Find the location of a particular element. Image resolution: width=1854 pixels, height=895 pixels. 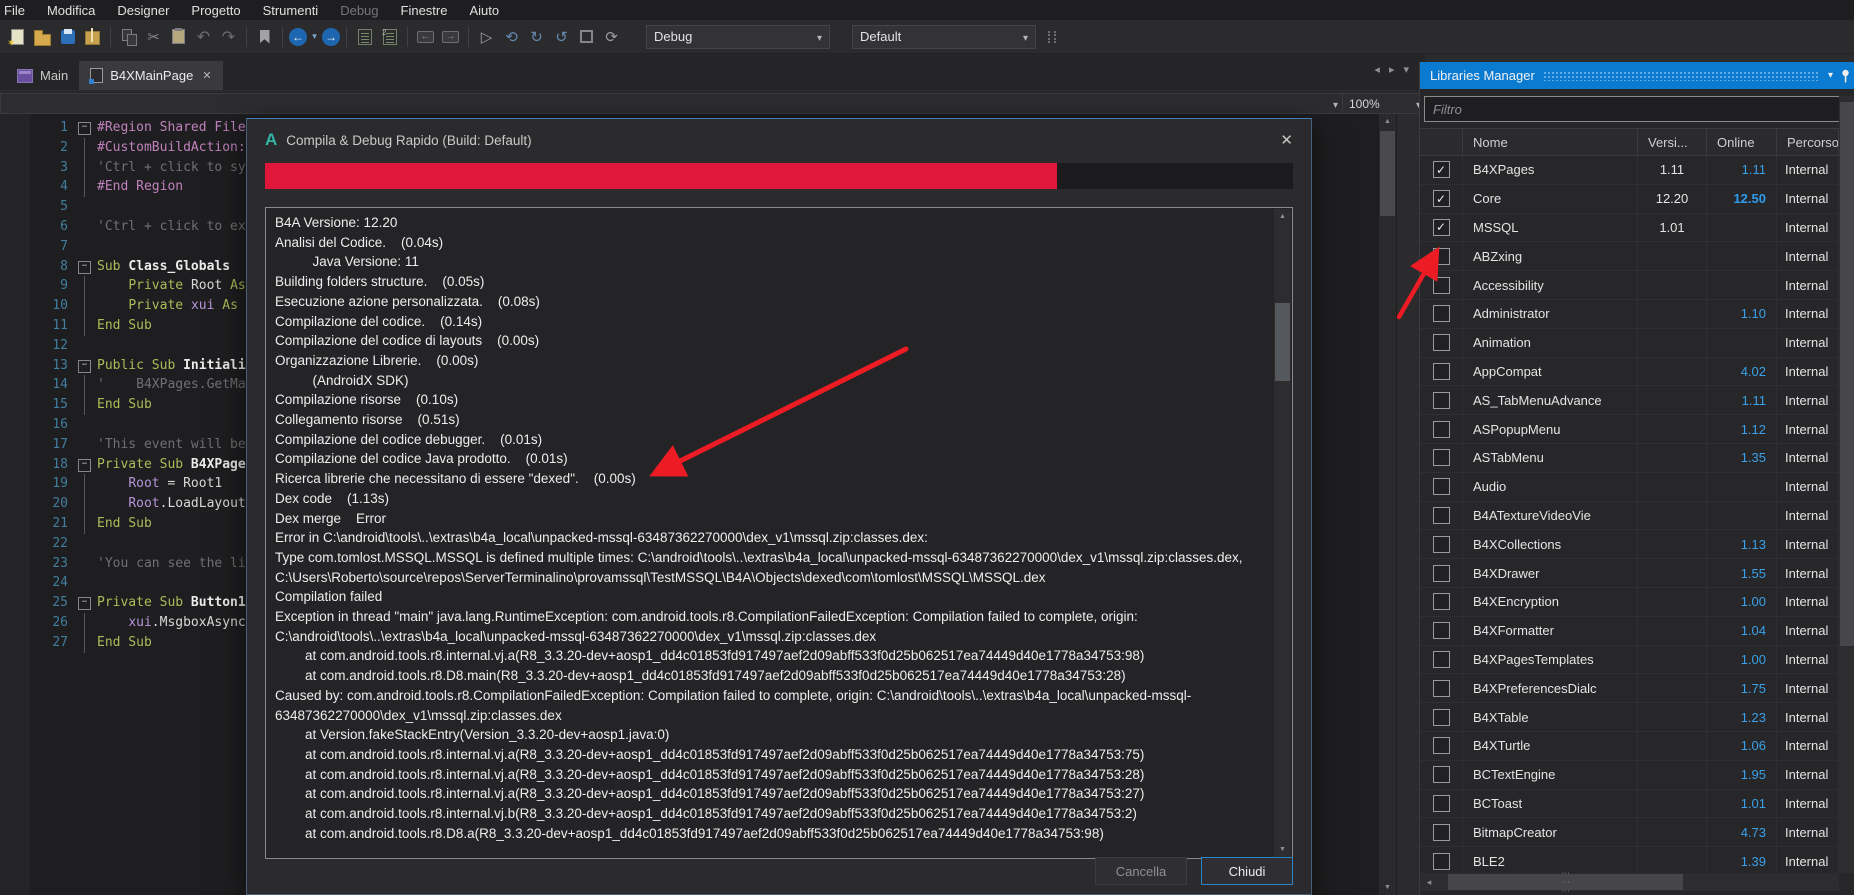

panel-vertical-scrollbar is located at coordinates (1846, 484).